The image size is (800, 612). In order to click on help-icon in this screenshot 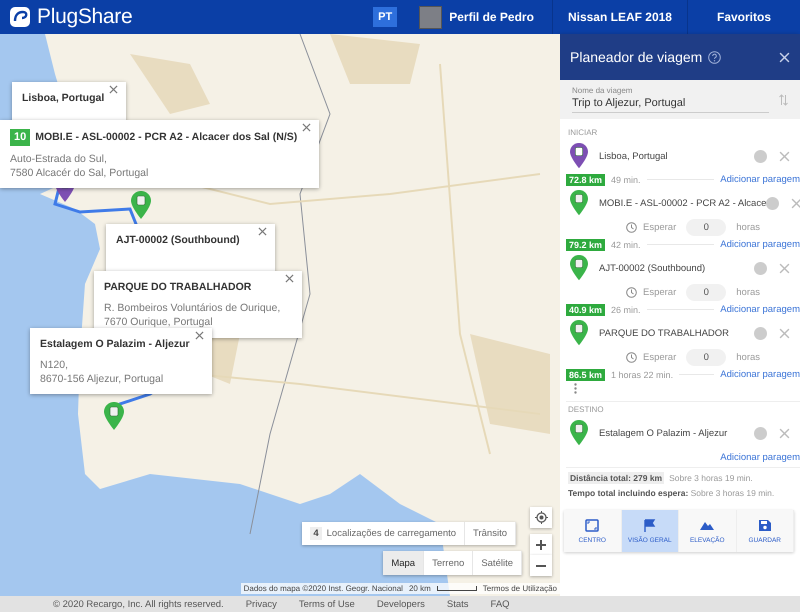, I will do `click(715, 57)`.